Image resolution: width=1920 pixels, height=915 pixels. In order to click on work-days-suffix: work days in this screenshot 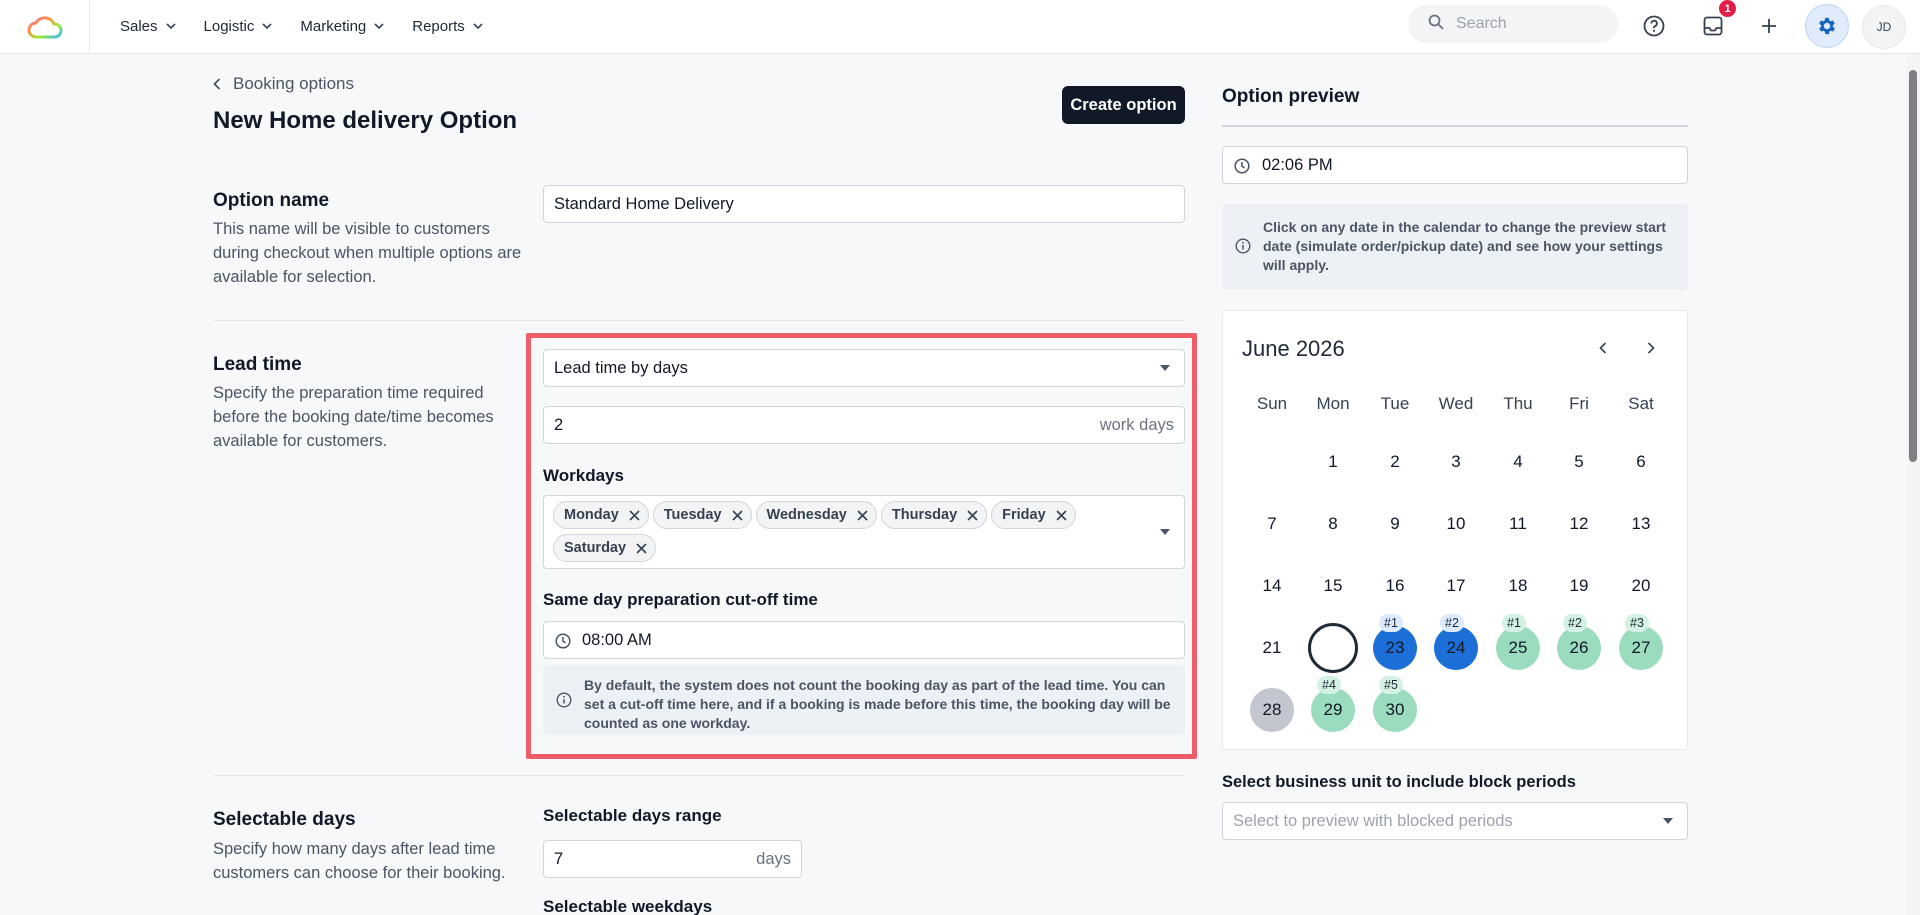, I will do `click(1136, 424)`.